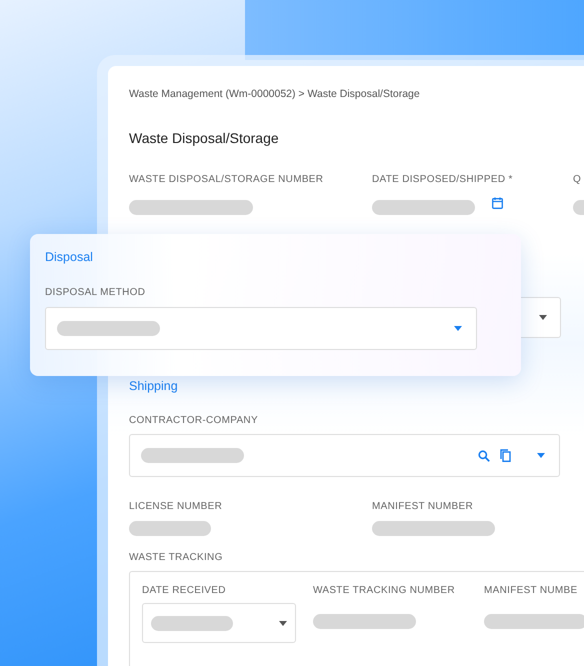  I want to click on section-heading: Disposal, so click(69, 257).